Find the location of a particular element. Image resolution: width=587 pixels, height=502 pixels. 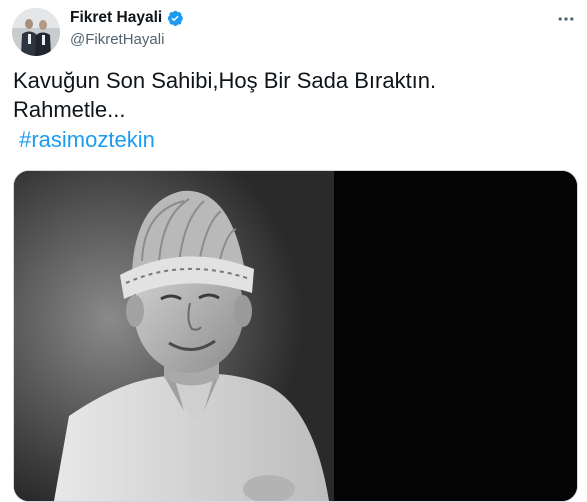

hashtag-link: #rasimoztekin is located at coordinates (87, 139).